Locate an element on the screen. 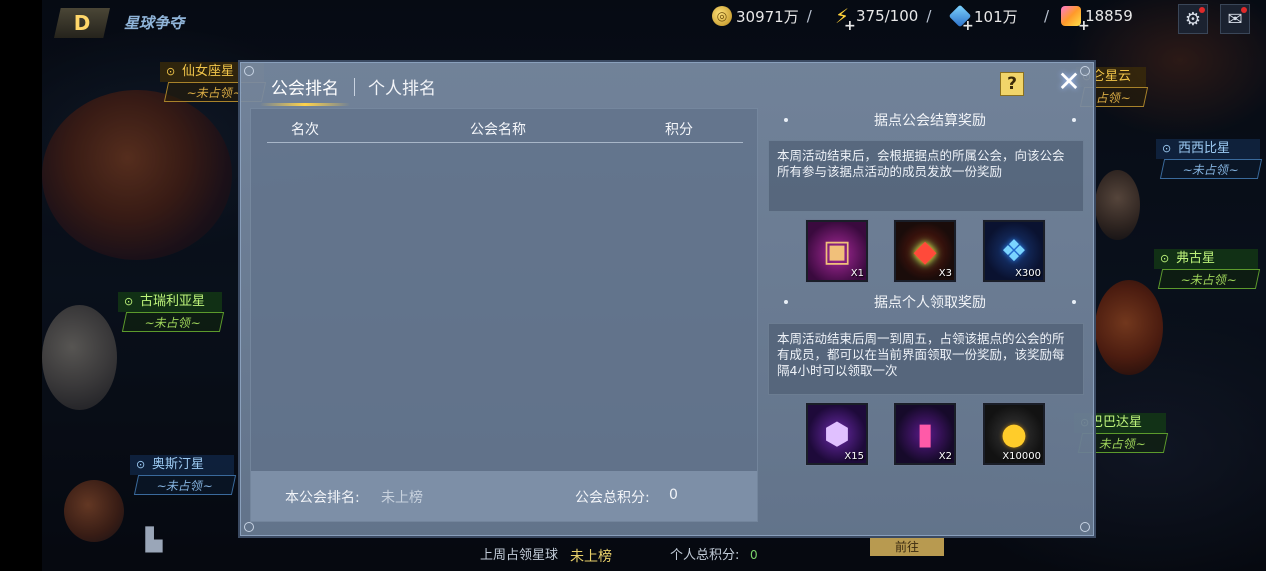  add-crystal-icon: + is located at coordinates (1084, 26).